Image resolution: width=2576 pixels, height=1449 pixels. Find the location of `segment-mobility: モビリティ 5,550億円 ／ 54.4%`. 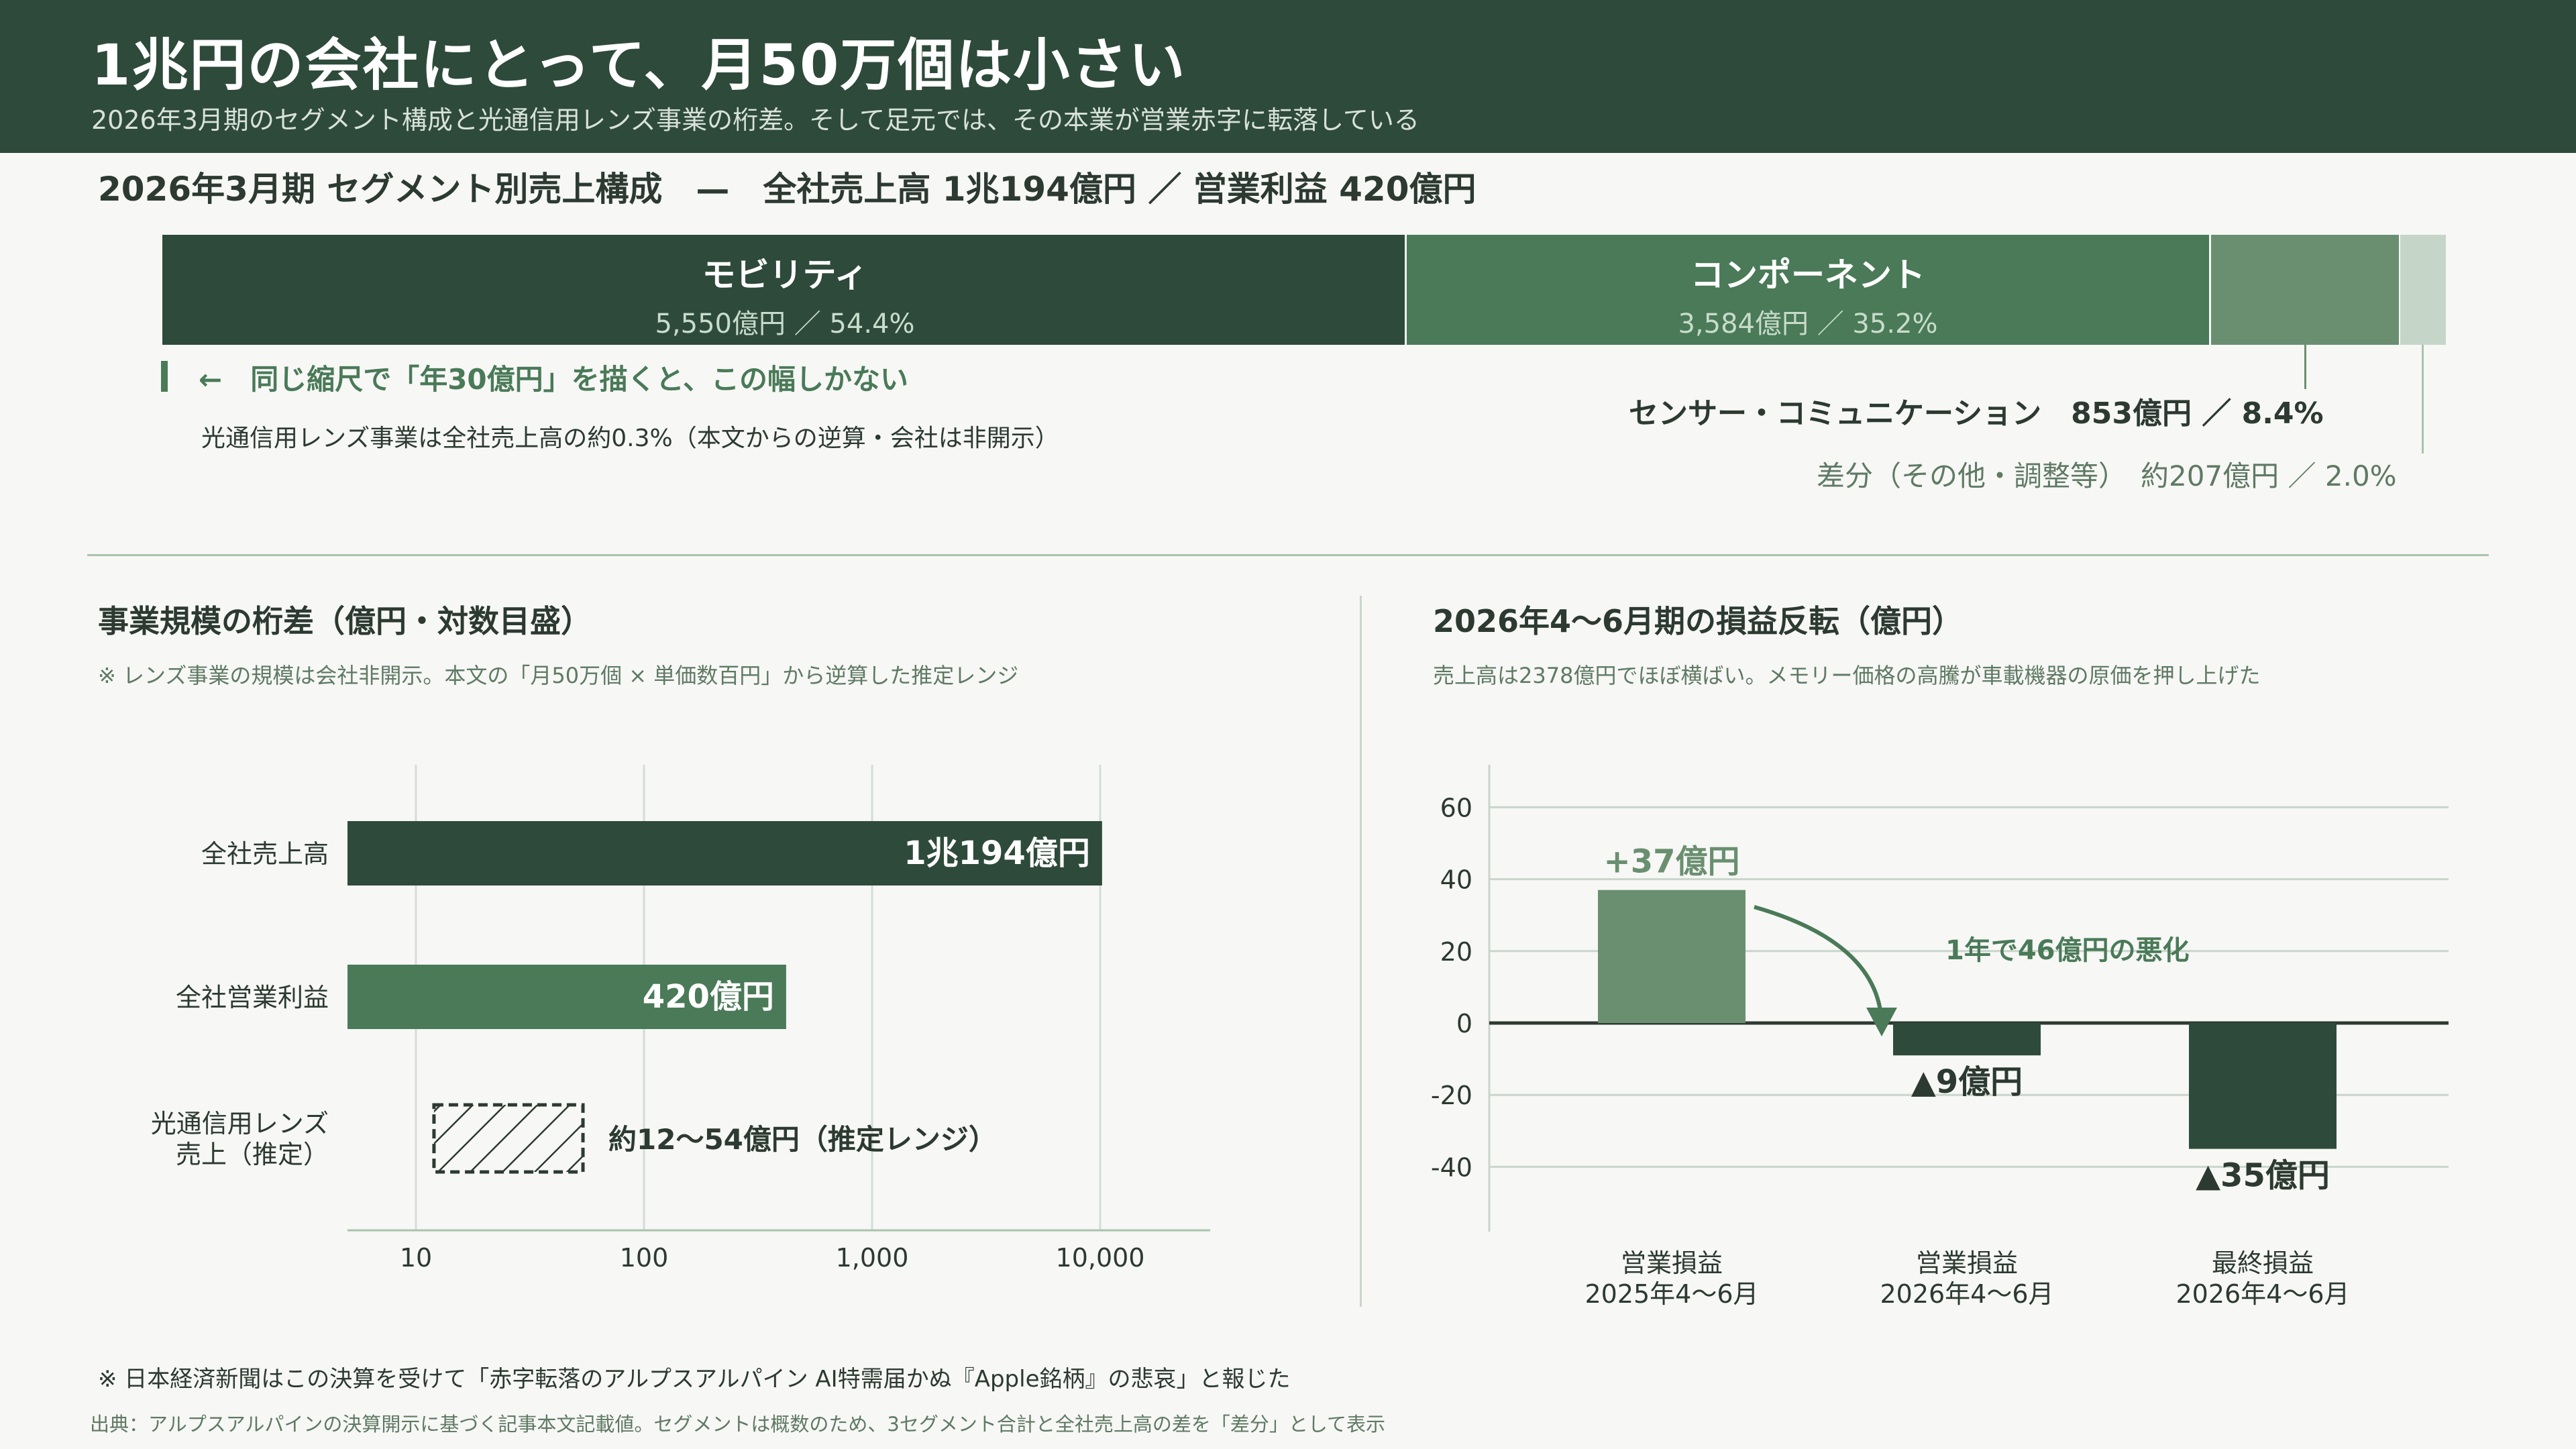

segment-mobility: モビリティ 5,550億円 ／ 54.4% is located at coordinates (783, 290).